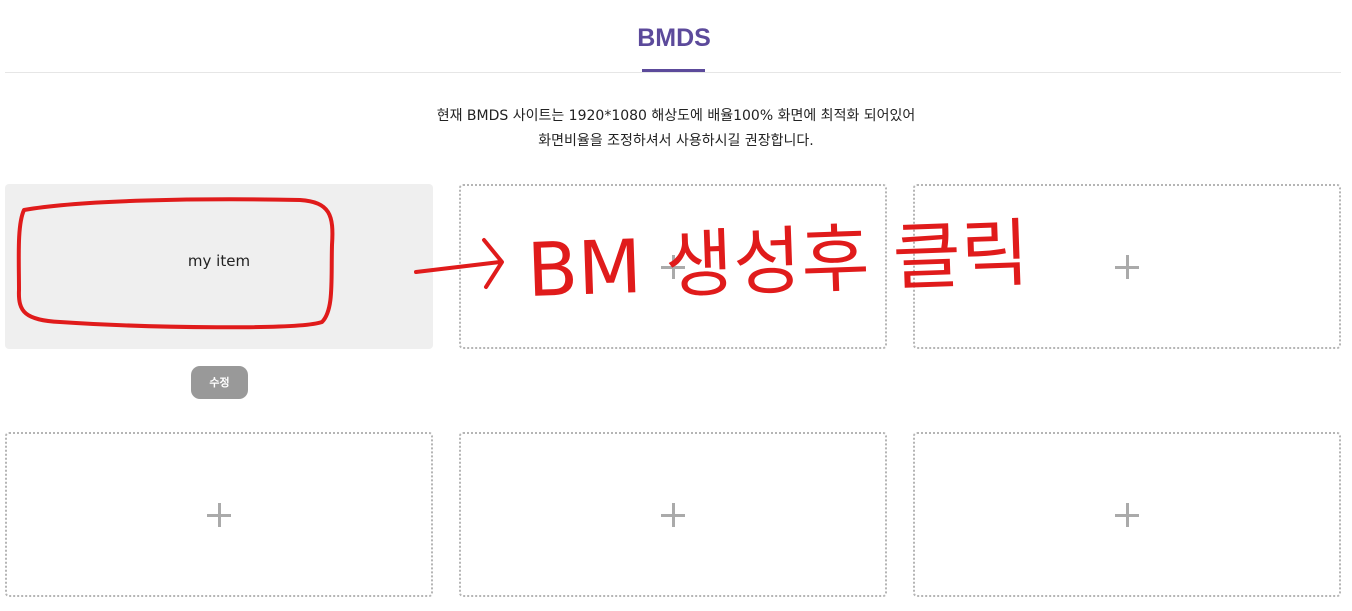 The height and width of the screenshot is (611, 1352). Describe the element at coordinates (219, 382) in the screenshot. I see `edit-button: 수정` at that location.